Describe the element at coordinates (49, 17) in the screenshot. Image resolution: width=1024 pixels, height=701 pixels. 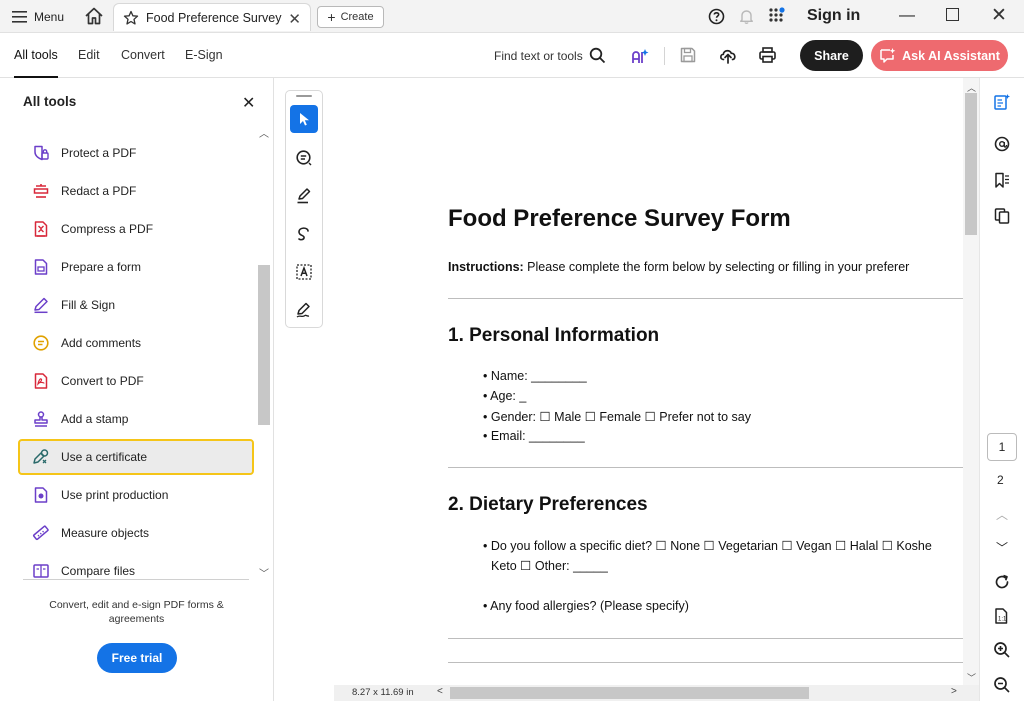
I see `menu-label: Menu` at that location.